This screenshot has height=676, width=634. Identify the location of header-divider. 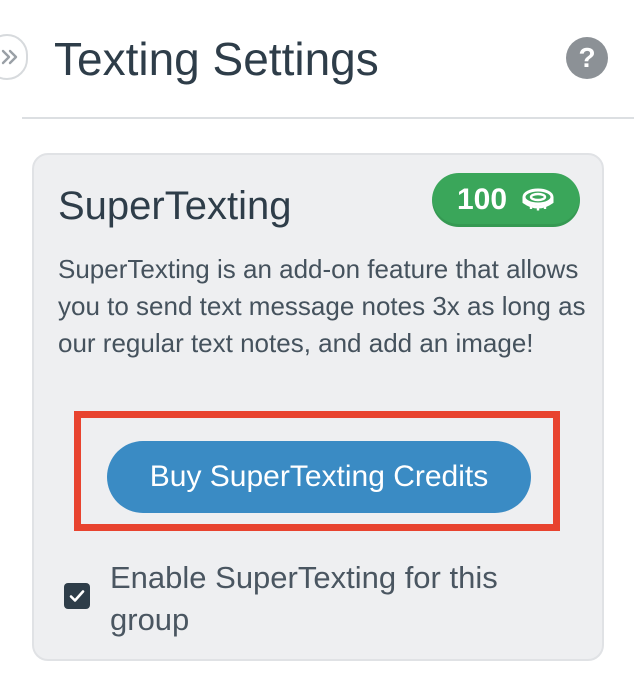
(328, 118).